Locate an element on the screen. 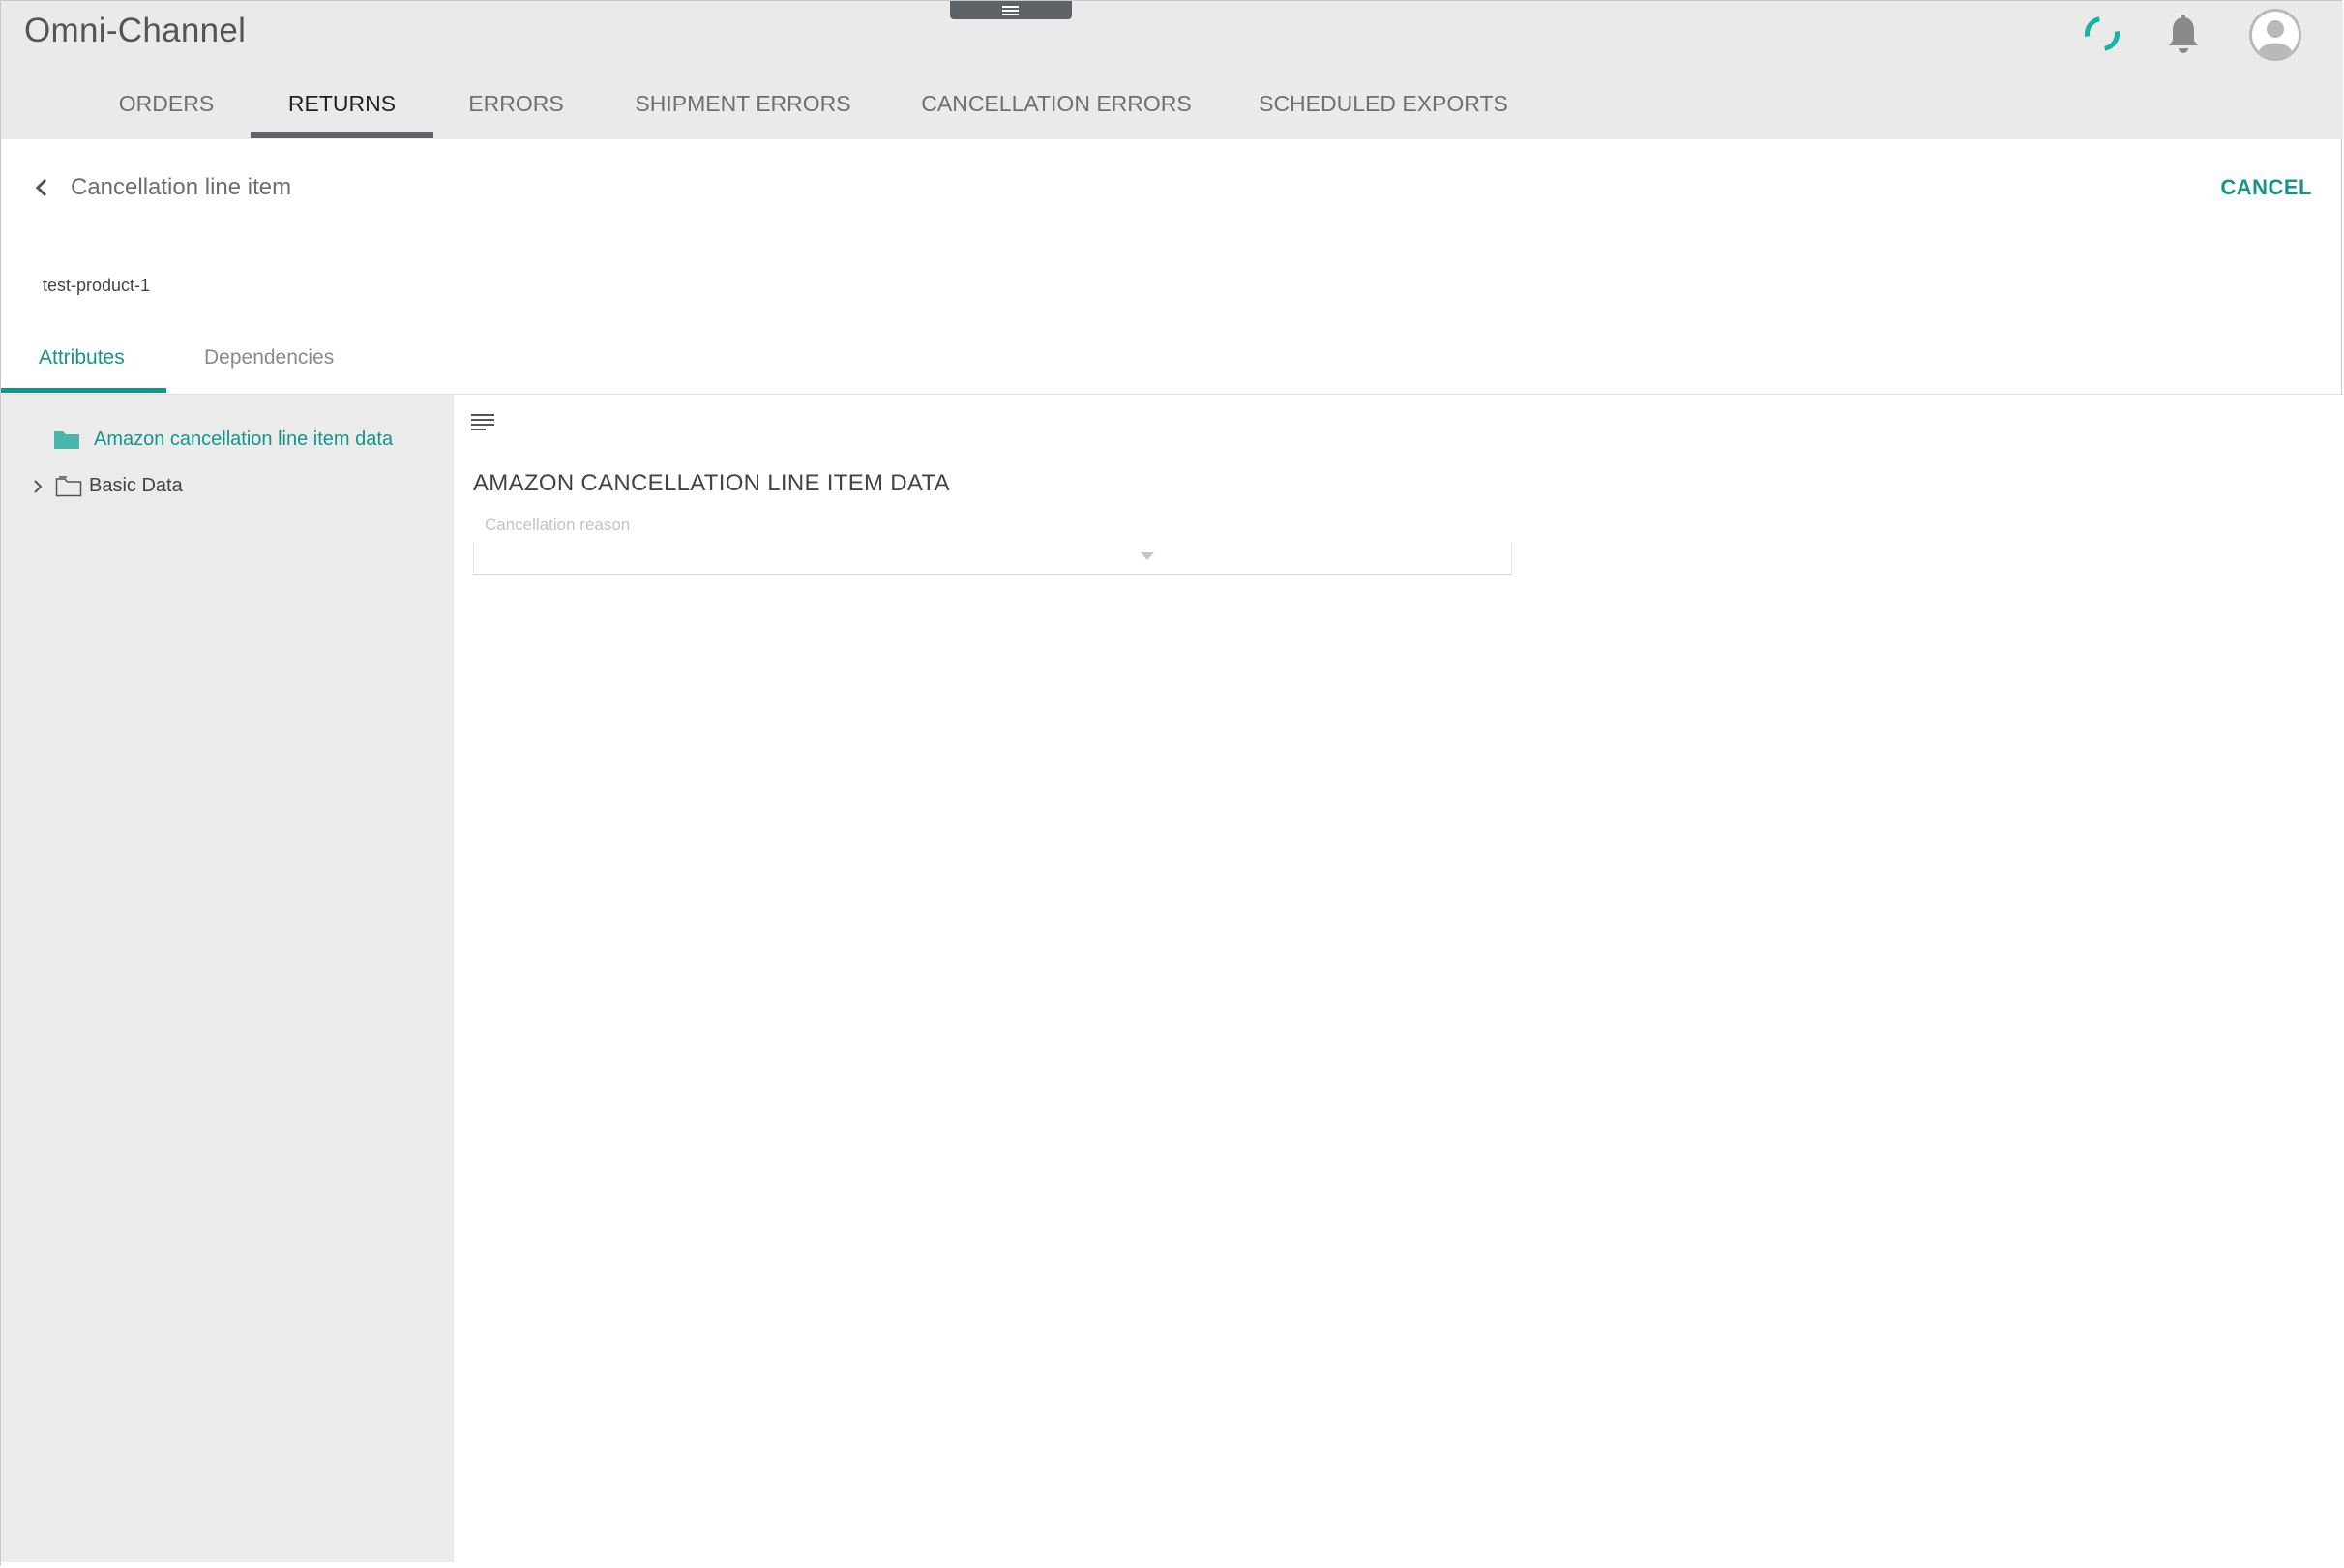 This screenshot has height=1568, width=2344. bell-icon is located at coordinates (2183, 35).